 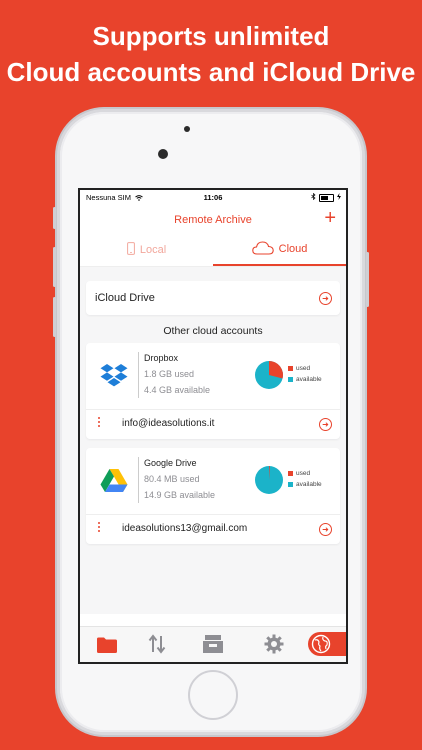 I want to click on clock: 11:06, so click(x=213, y=197).